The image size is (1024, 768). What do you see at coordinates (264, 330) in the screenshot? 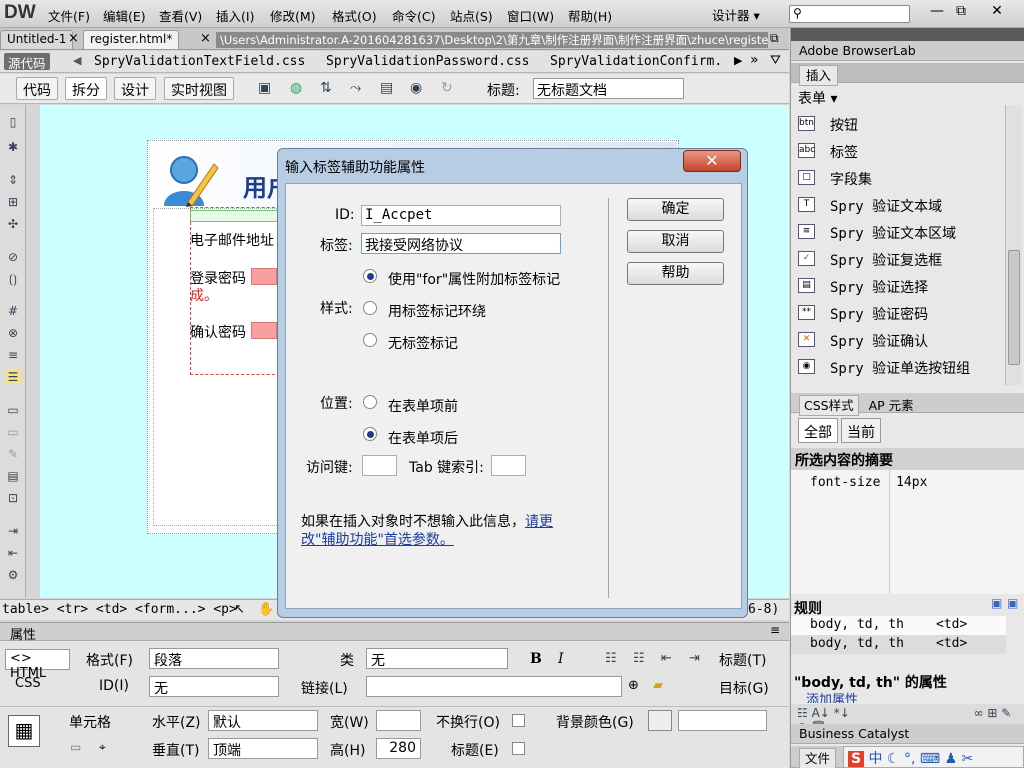
I see `confirm-field` at bounding box center [264, 330].